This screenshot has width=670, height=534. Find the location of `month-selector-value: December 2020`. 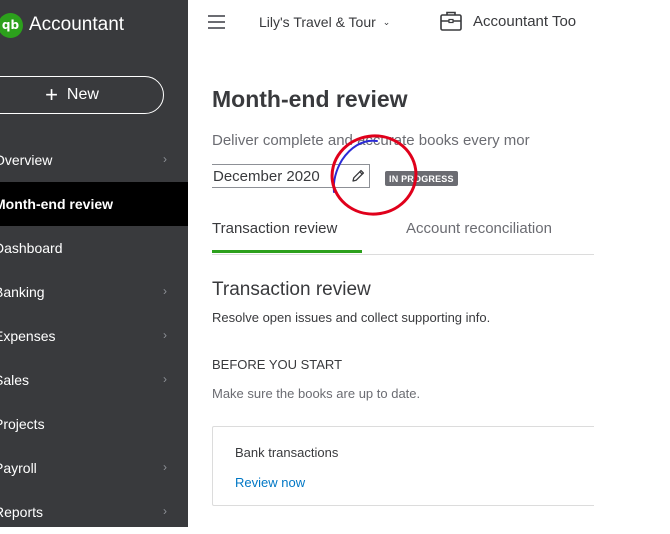

month-selector-value: December 2020 is located at coordinates (266, 176).